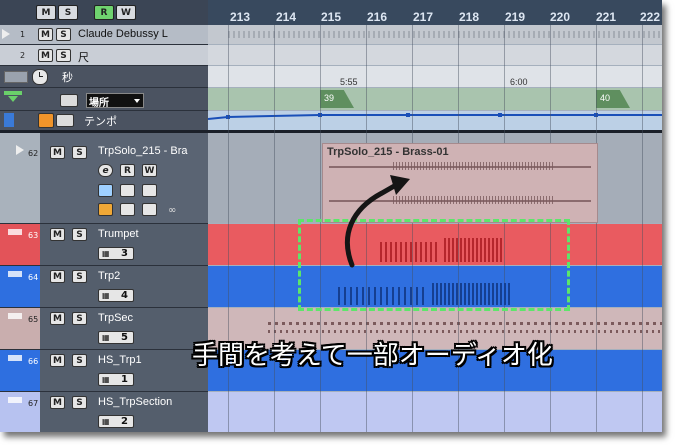  Describe the element at coordinates (99, 103) in the screenshot. I see `marker-dropdown-value: 場所` at that location.